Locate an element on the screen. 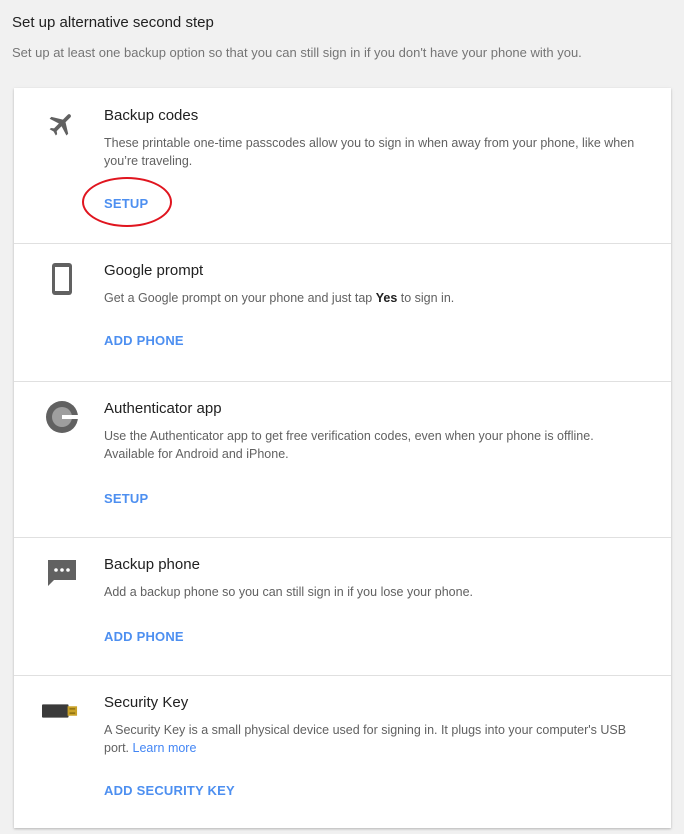 This screenshot has height=834, width=684. option-title: Backup codes is located at coordinates (151, 115).